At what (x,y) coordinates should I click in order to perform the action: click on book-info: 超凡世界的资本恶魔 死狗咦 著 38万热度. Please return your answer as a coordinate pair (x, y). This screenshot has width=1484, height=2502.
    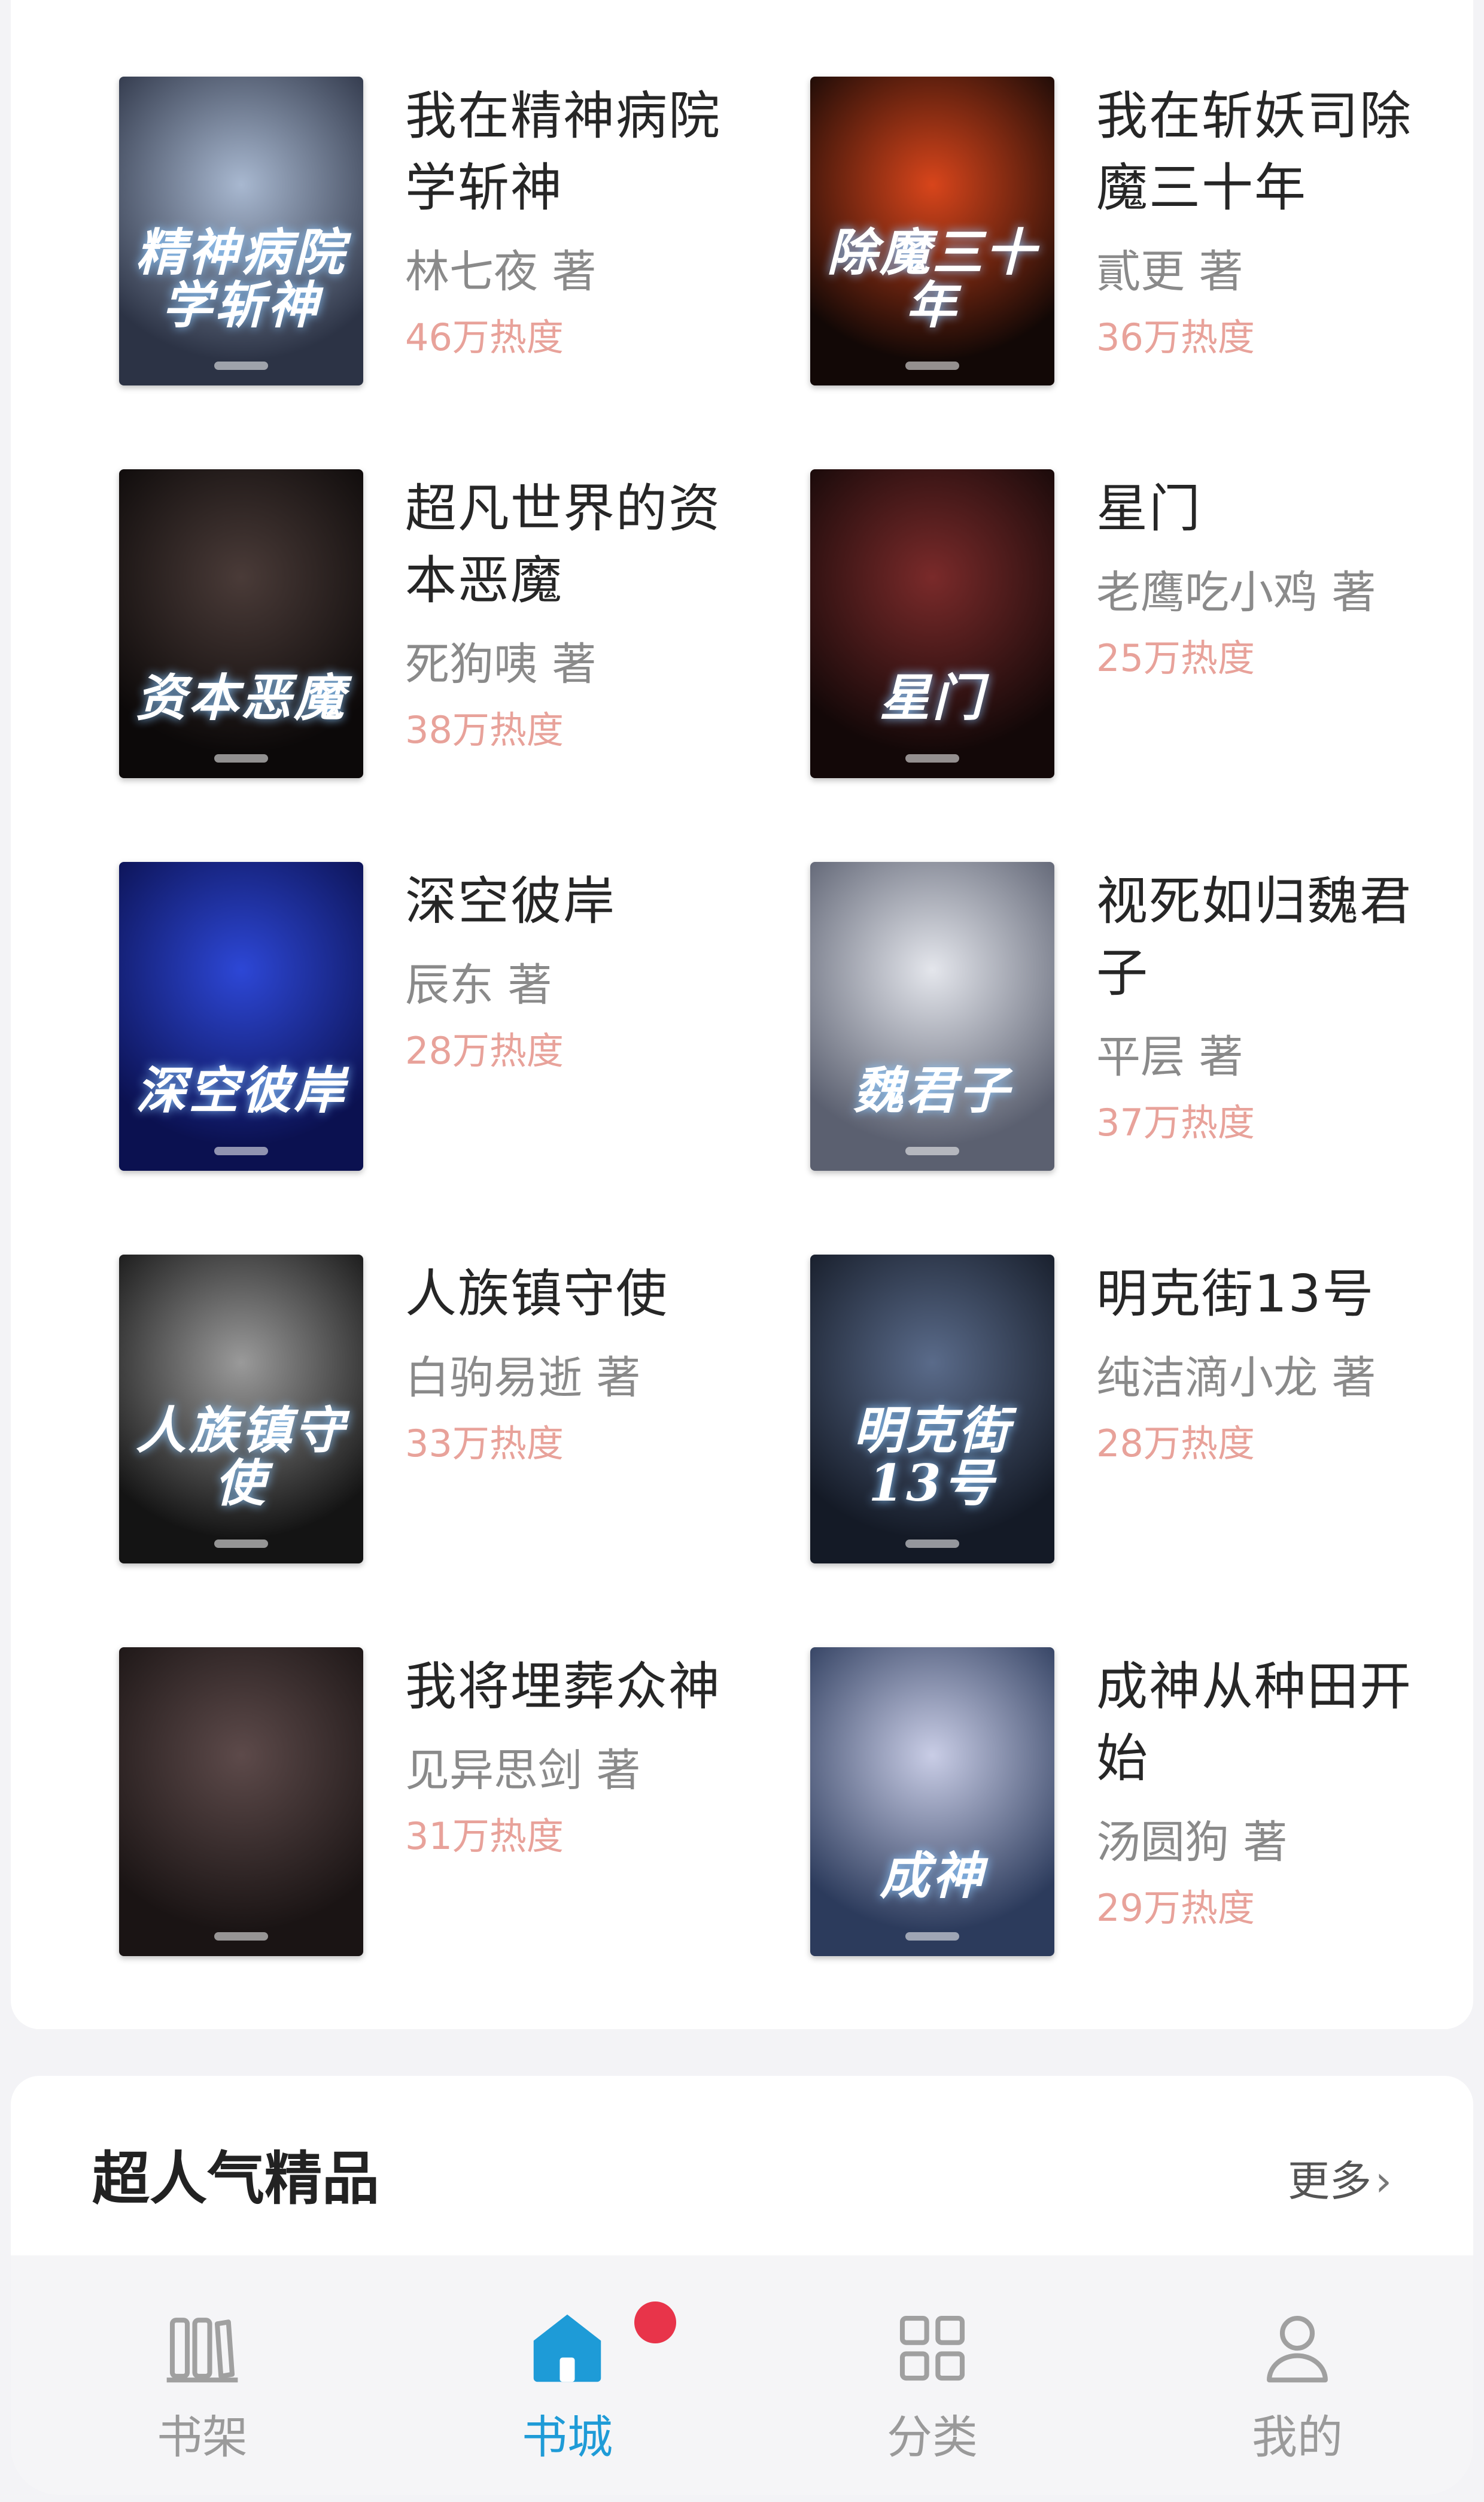
    Looking at the image, I should click on (584, 611).